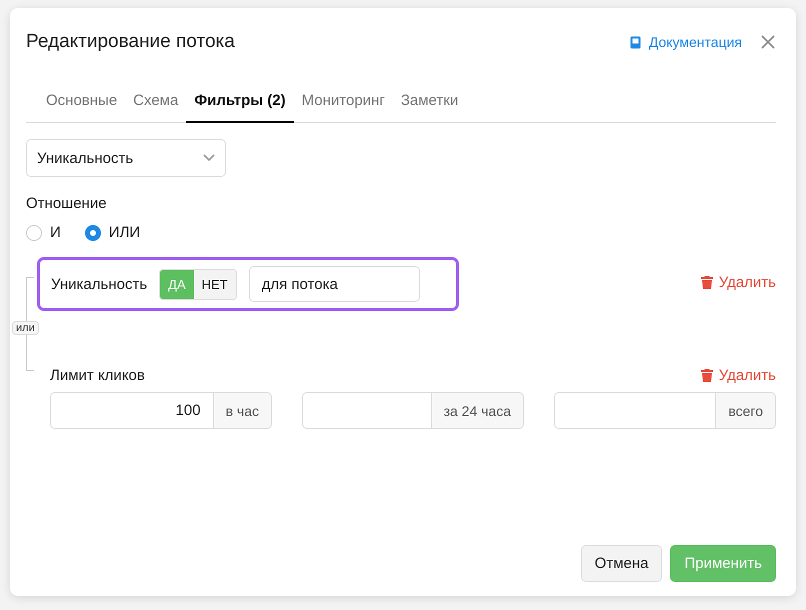 Image resolution: width=806 pixels, height=610 pixels. I want to click on tab: Фильтры (2), so click(240, 107).